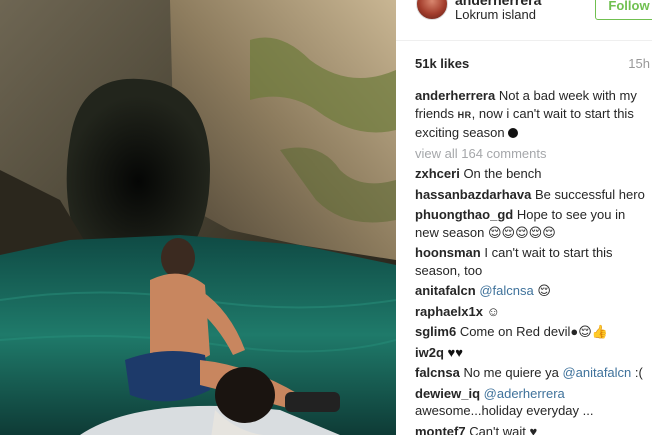  Describe the element at coordinates (442, 63) in the screenshot. I see `likes-count: 51k likes` at that location.